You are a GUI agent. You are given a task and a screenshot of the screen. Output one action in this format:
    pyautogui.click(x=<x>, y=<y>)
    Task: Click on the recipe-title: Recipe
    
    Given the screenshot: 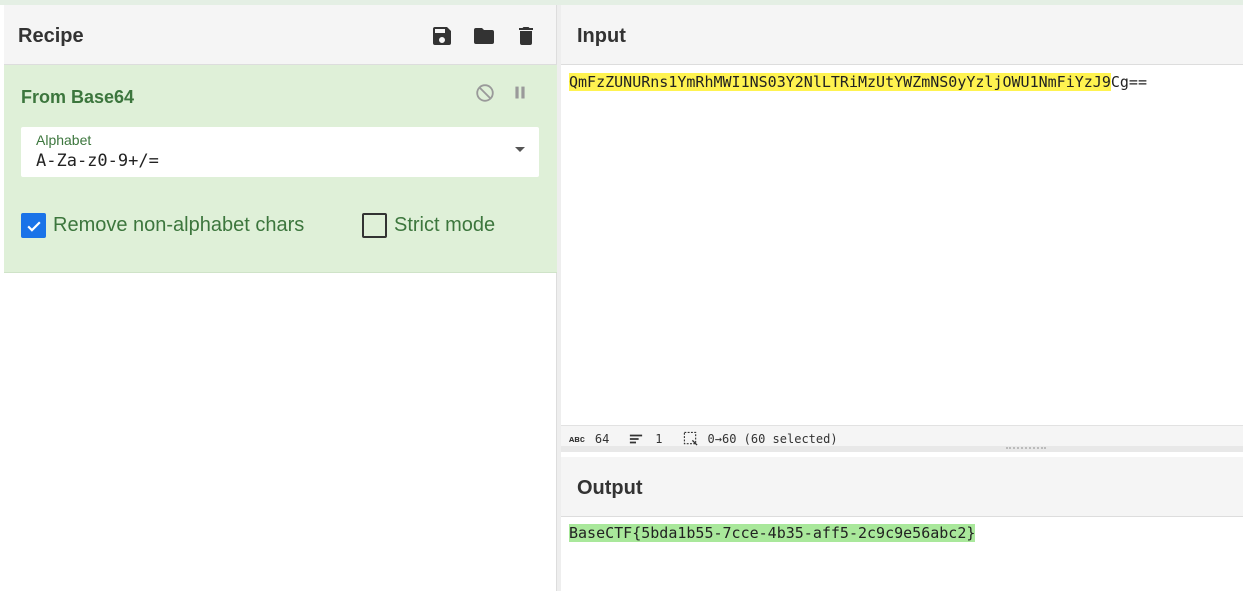 What is the action you would take?
    pyautogui.click(x=51, y=36)
    